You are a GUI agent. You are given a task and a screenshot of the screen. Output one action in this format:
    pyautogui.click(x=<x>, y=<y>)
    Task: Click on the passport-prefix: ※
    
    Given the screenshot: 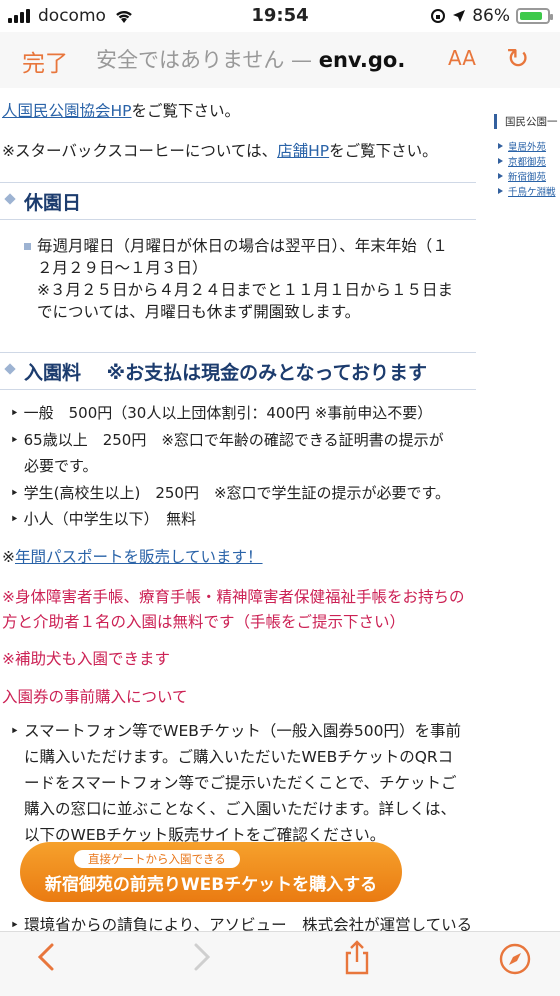 What is the action you would take?
    pyautogui.click(x=8, y=557)
    